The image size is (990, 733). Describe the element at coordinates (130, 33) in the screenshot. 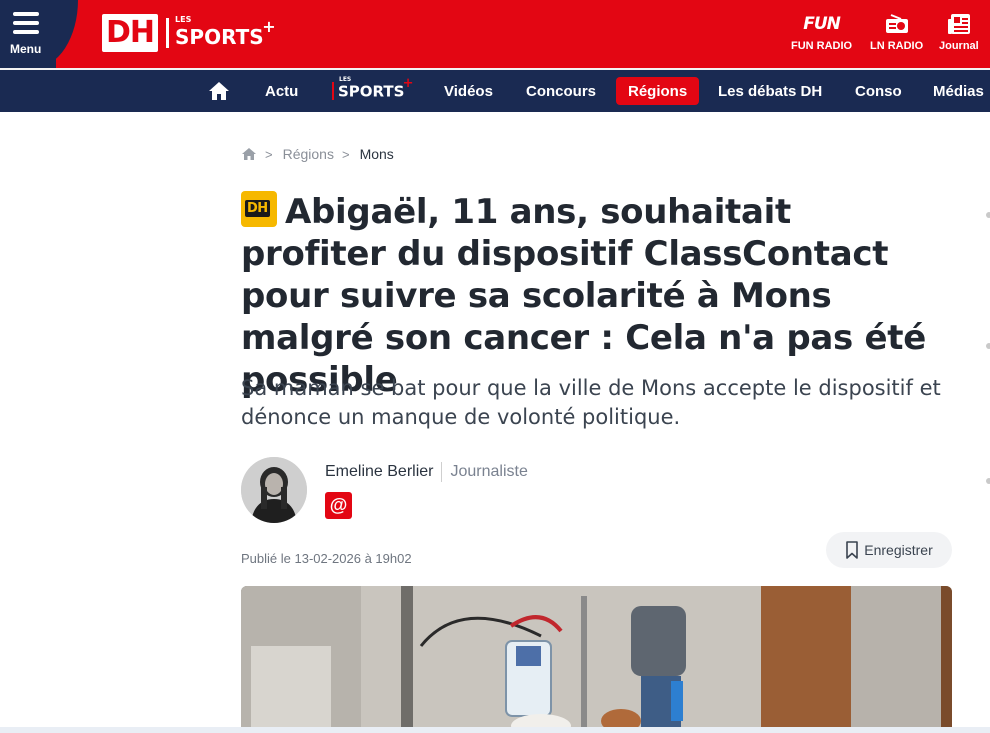

I see `logo-dh: DH` at that location.